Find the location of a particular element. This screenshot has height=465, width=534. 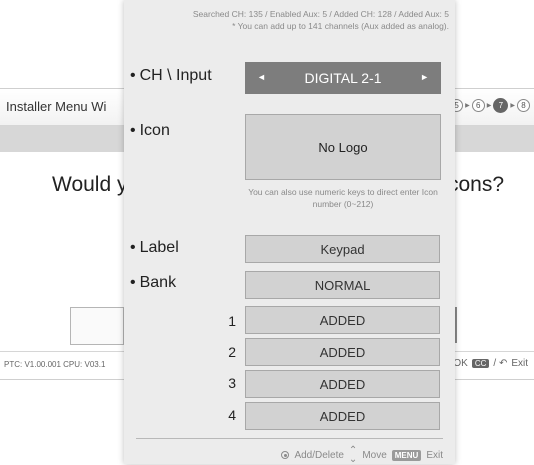

ch-input-row-label: • CH \ Input is located at coordinates (171, 76).